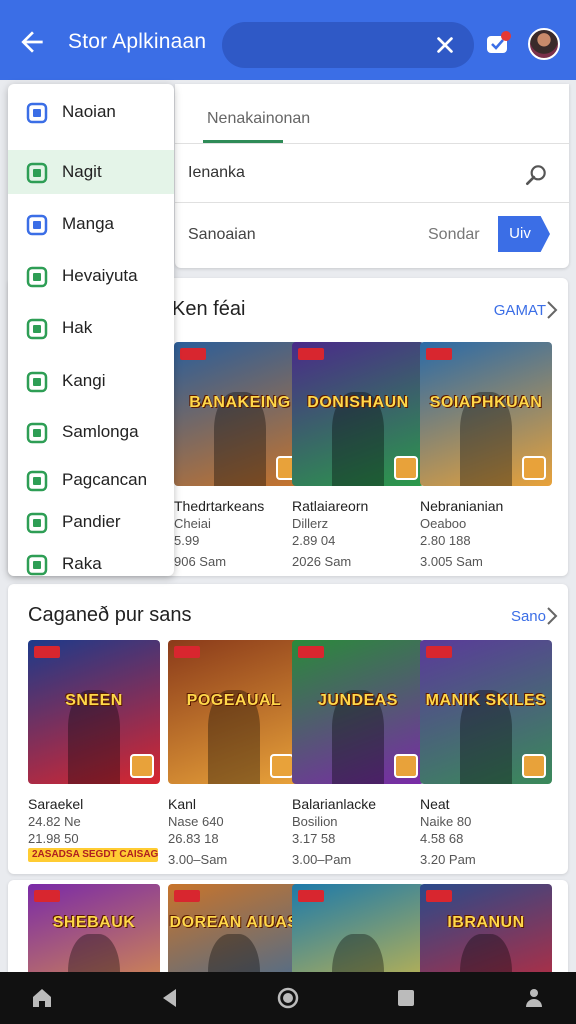  I want to click on game-tile: BANAKEING Thedrtarkeans Cheiai 5.99 906 Sam, so click(240, 455).